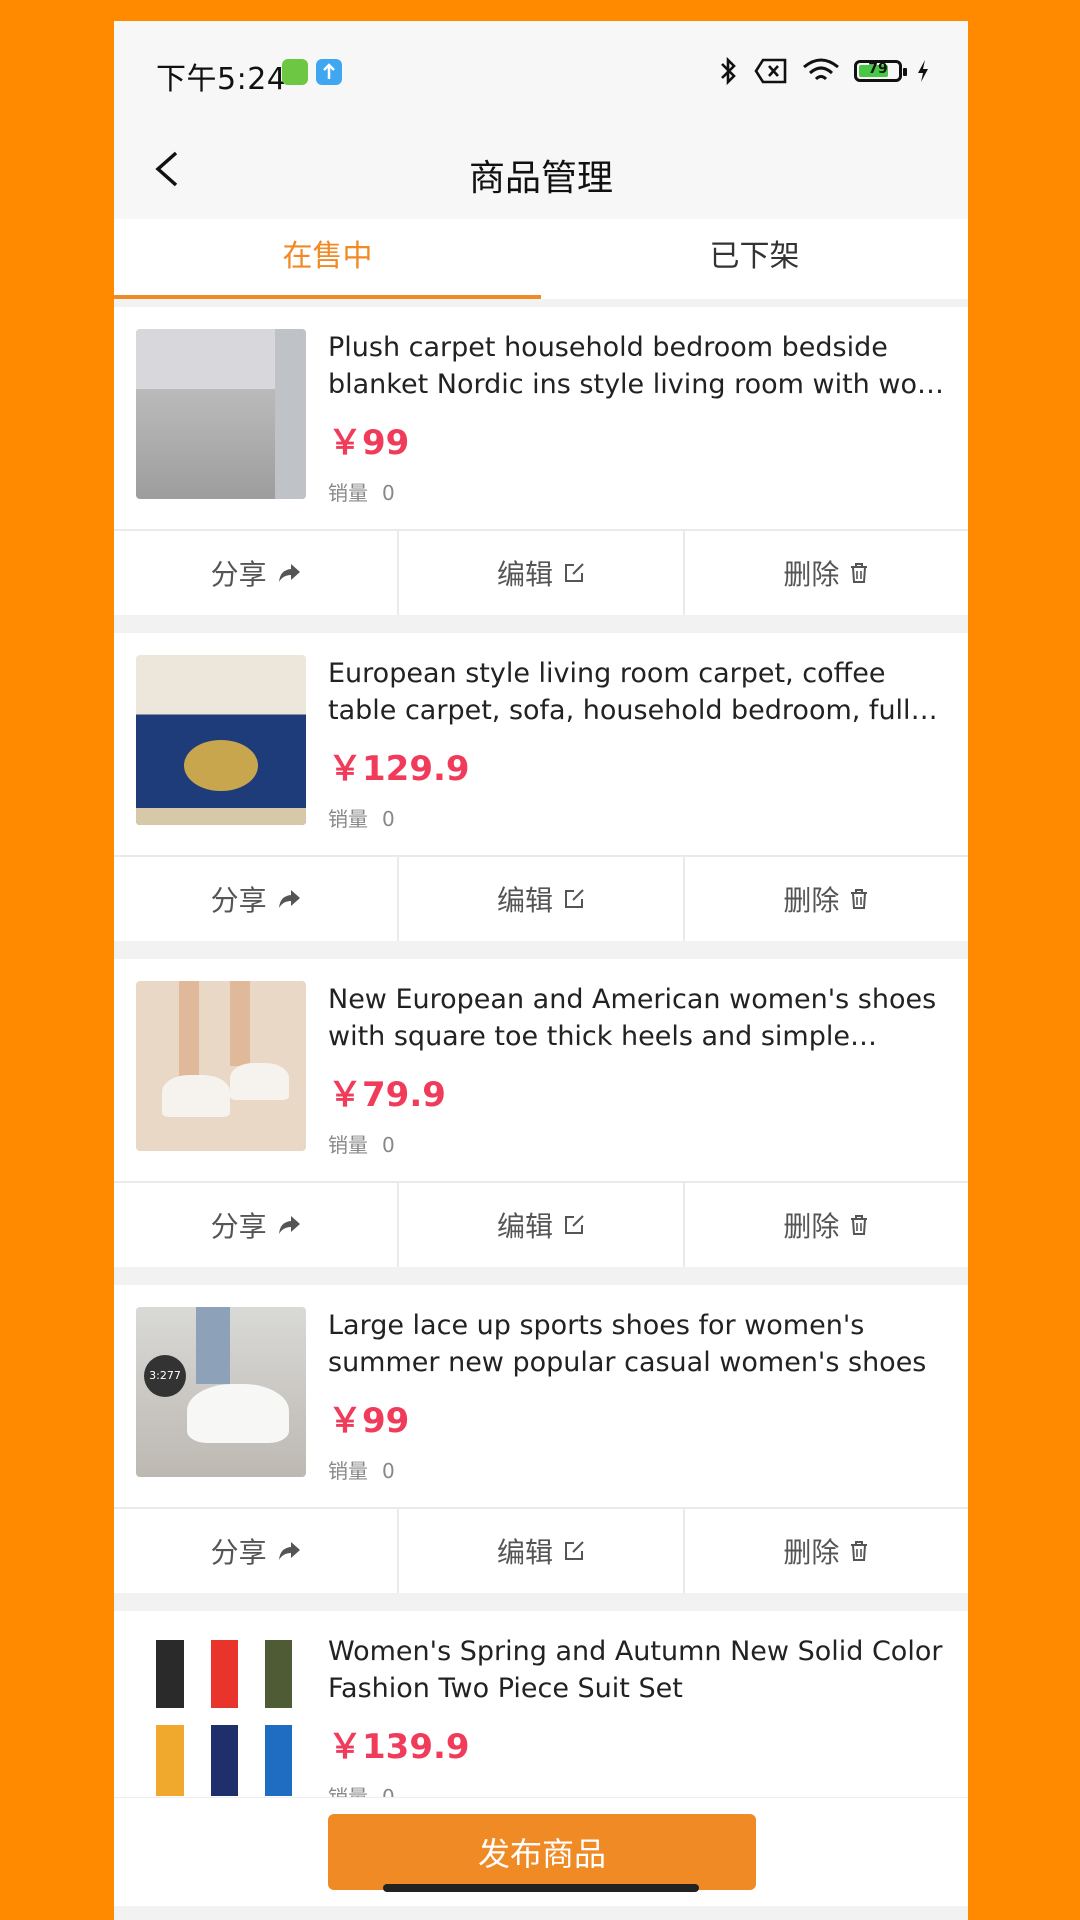 The height and width of the screenshot is (1920, 1080). What do you see at coordinates (327, 259) in the screenshot?
I see `tab-on-sale: 在售中` at bounding box center [327, 259].